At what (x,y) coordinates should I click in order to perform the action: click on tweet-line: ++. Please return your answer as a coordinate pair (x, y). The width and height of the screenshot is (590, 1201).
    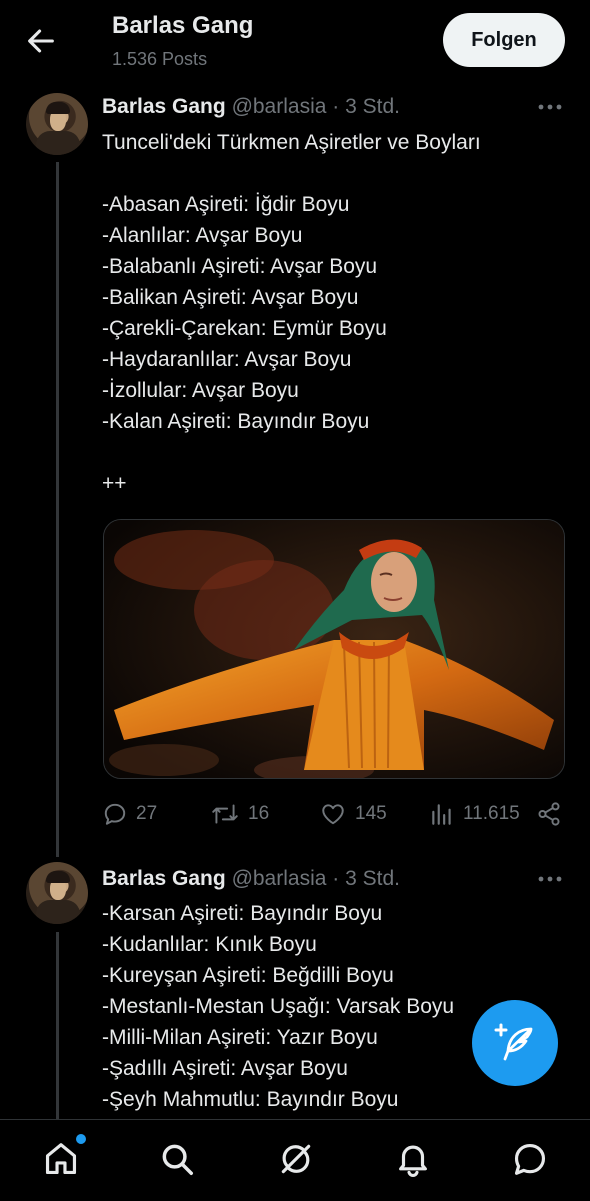
    Looking at the image, I should click on (114, 483).